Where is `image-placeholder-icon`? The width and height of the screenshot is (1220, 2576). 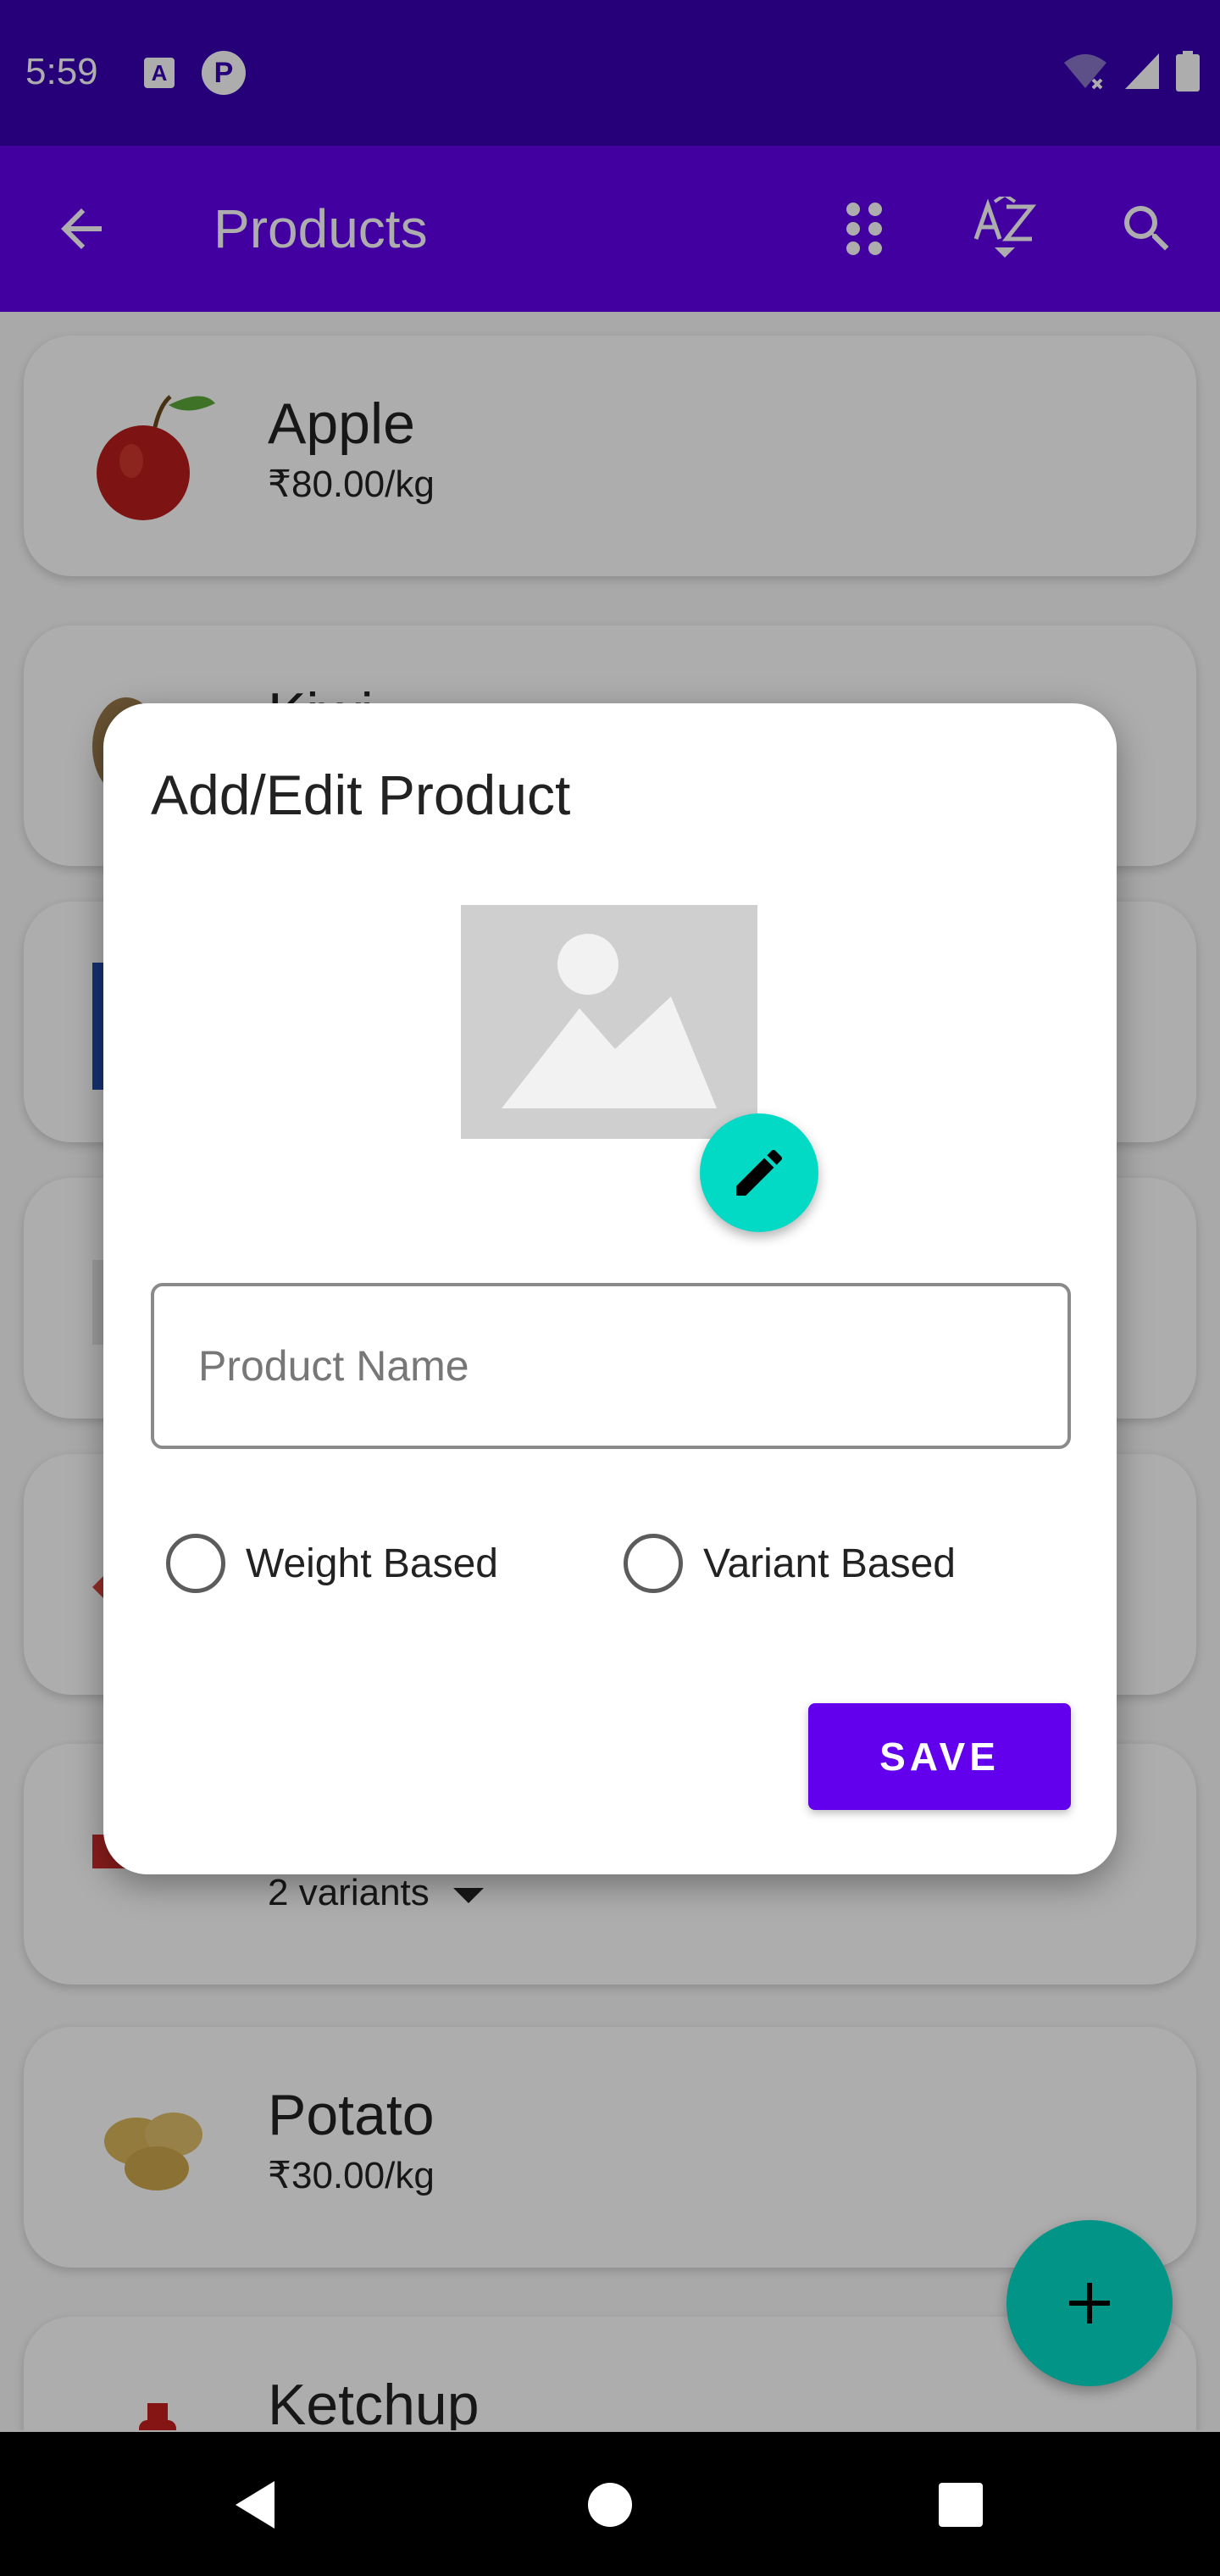
image-placeholder-icon is located at coordinates (609, 1021).